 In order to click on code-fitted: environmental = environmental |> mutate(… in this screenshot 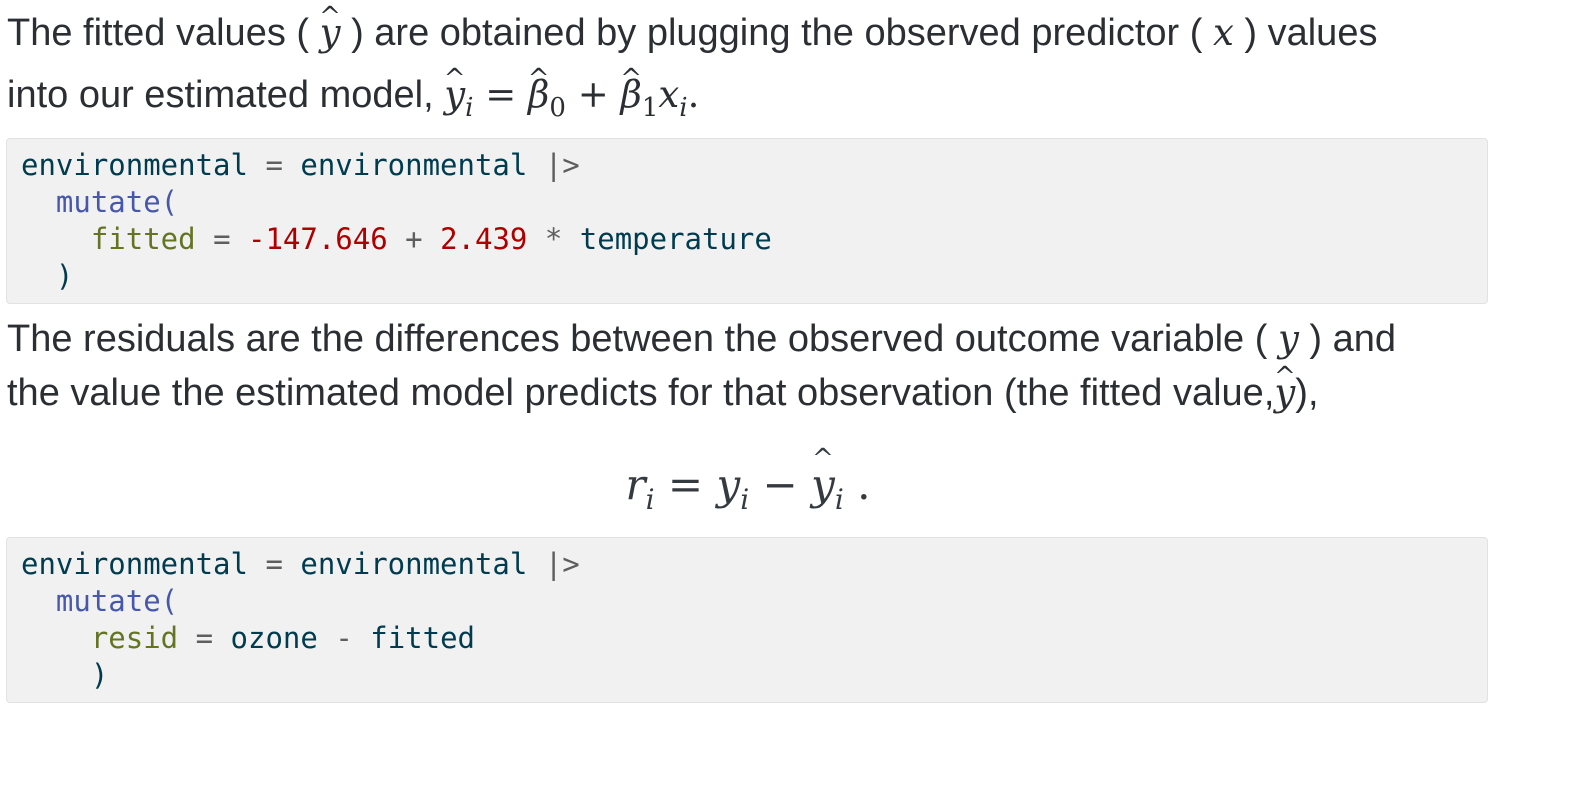, I will do `click(396, 220)`.